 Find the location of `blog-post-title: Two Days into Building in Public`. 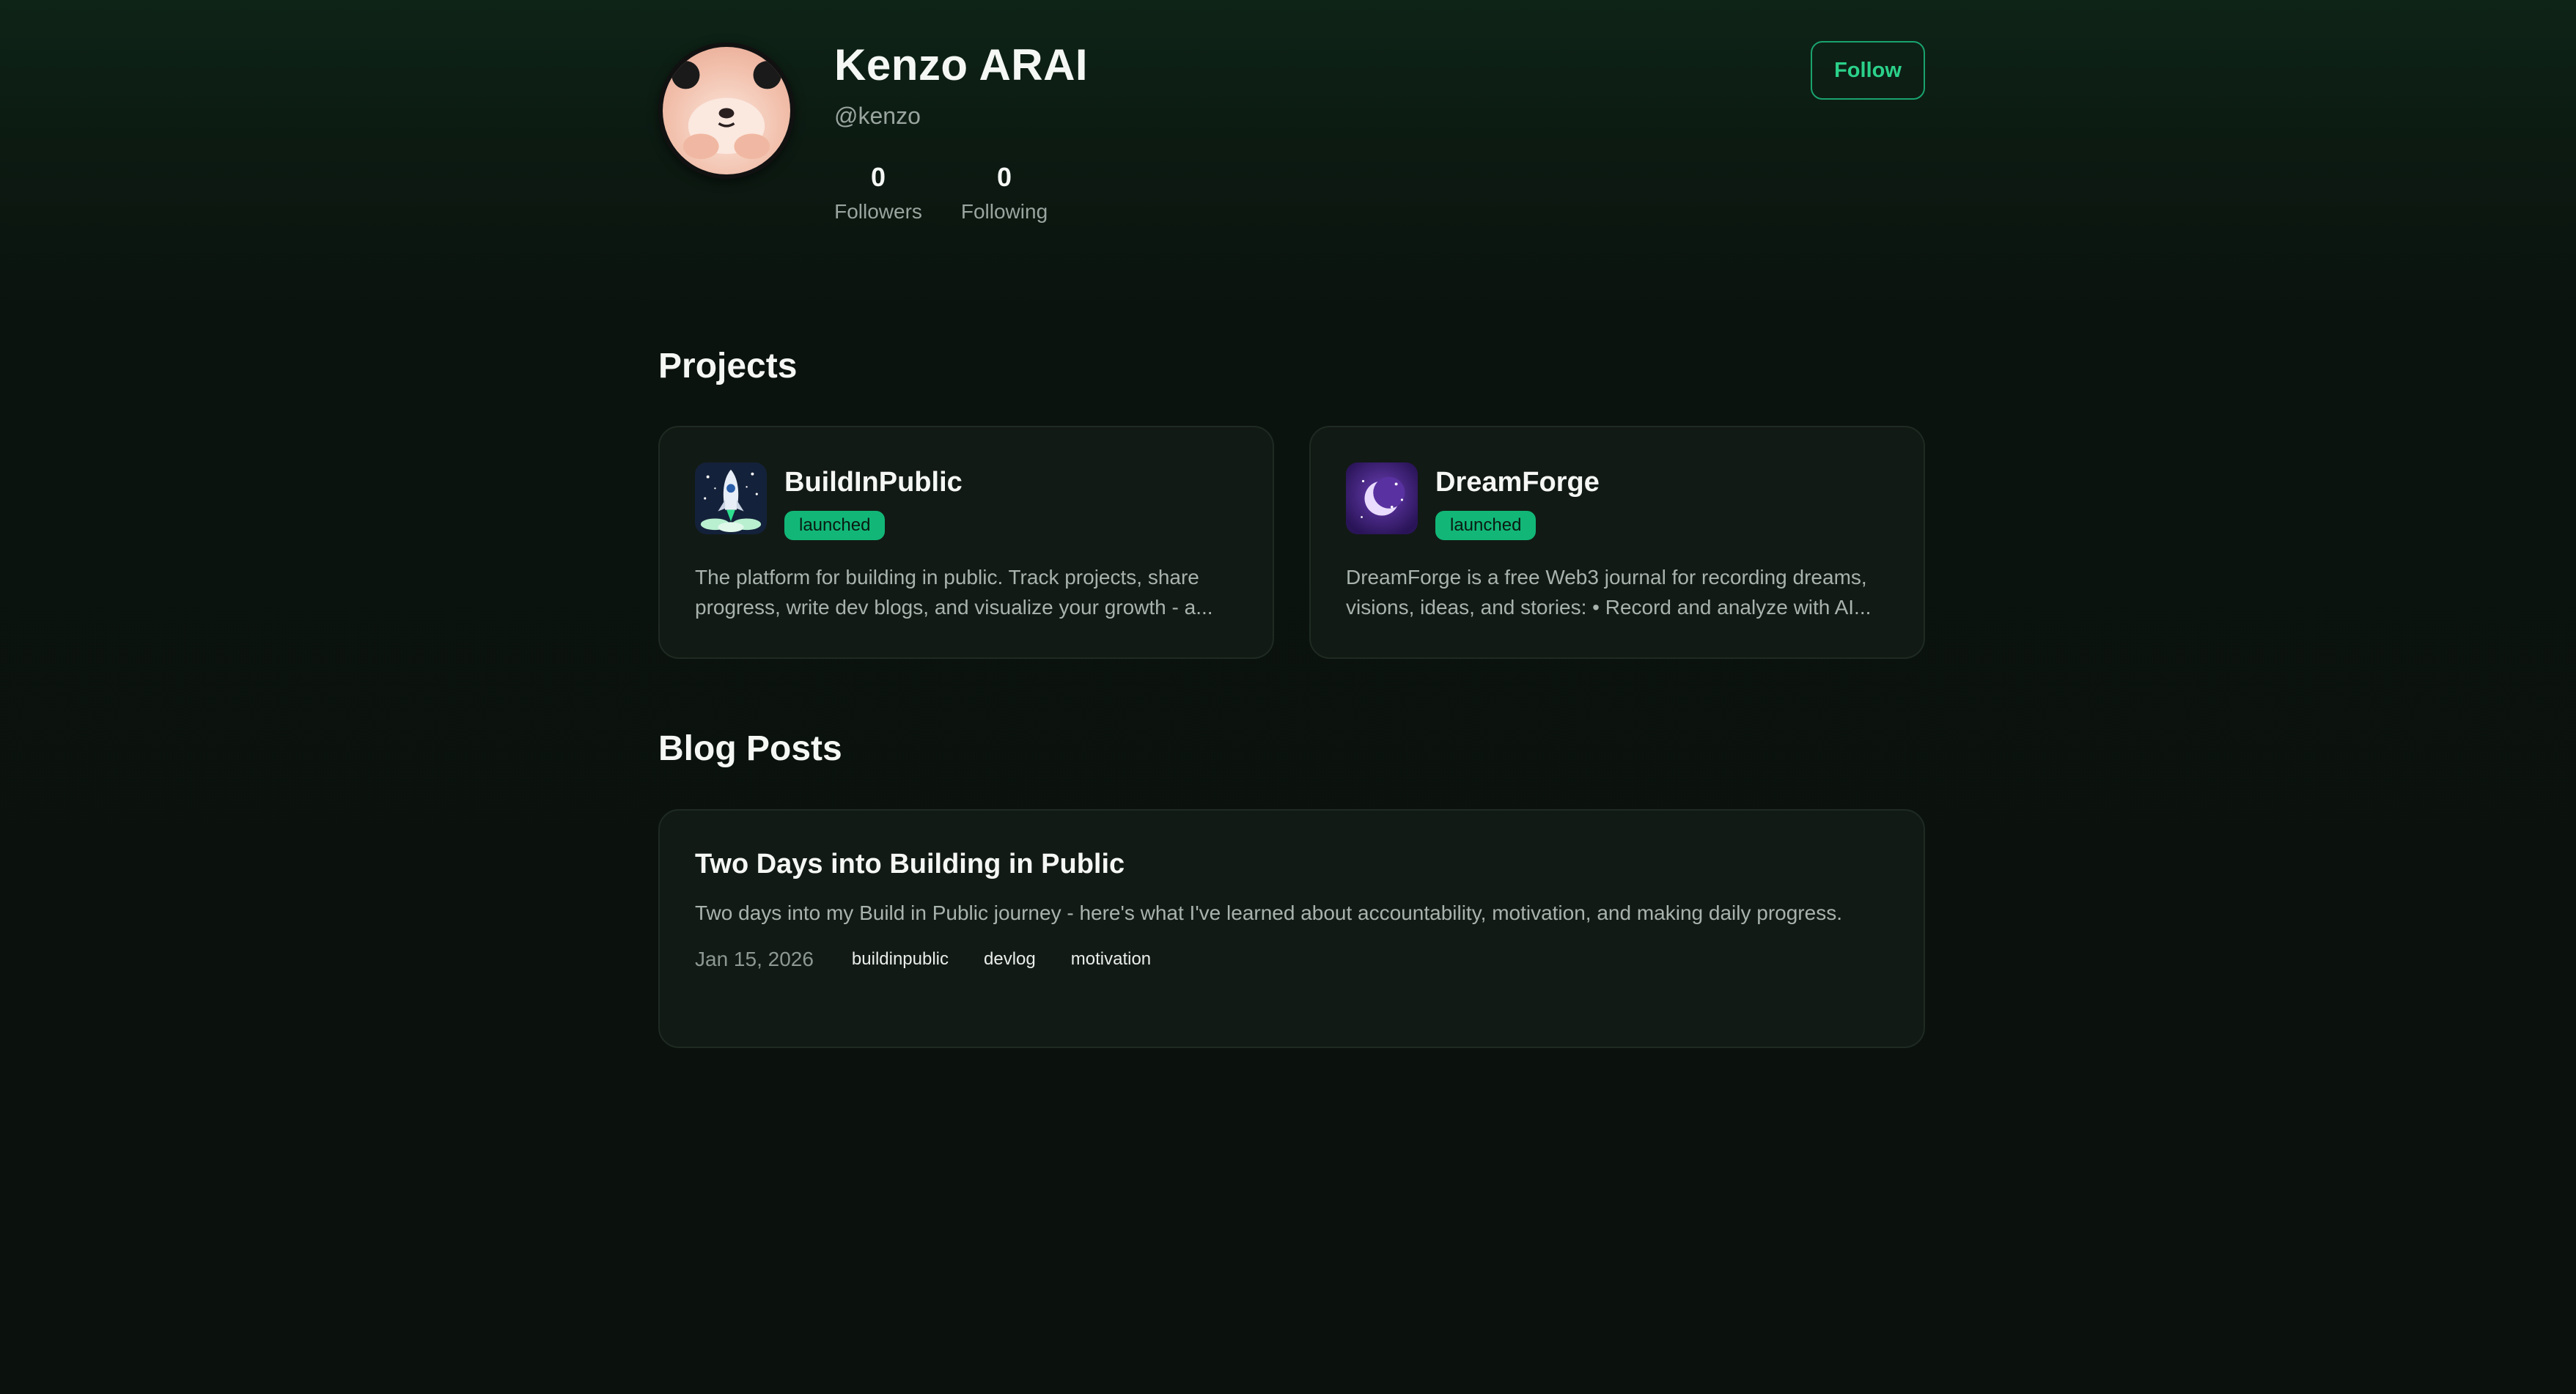

blog-post-title: Two Days into Building in Public is located at coordinates (1291, 864).